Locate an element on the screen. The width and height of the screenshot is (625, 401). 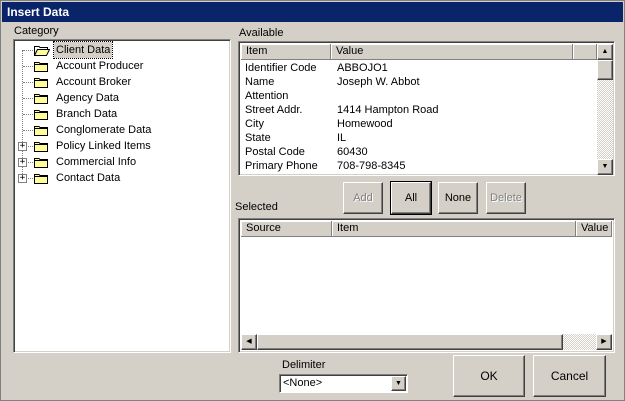
available-vscroll: ▲ ▼ is located at coordinates (605, 109).